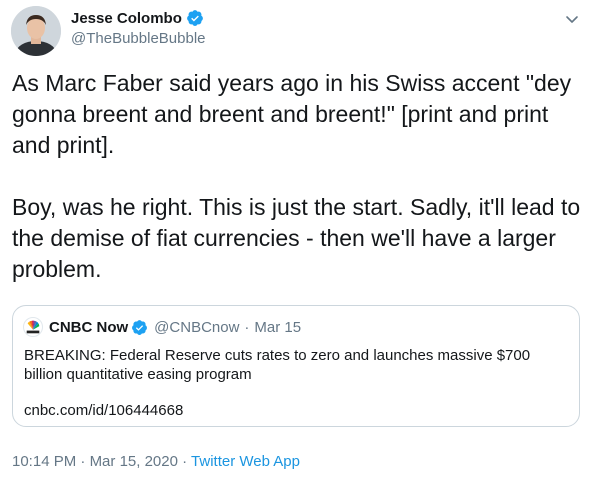 This screenshot has width=593, height=478. What do you see at coordinates (245, 461) in the screenshot?
I see `tweet-source-link: Twitter Web App` at bounding box center [245, 461].